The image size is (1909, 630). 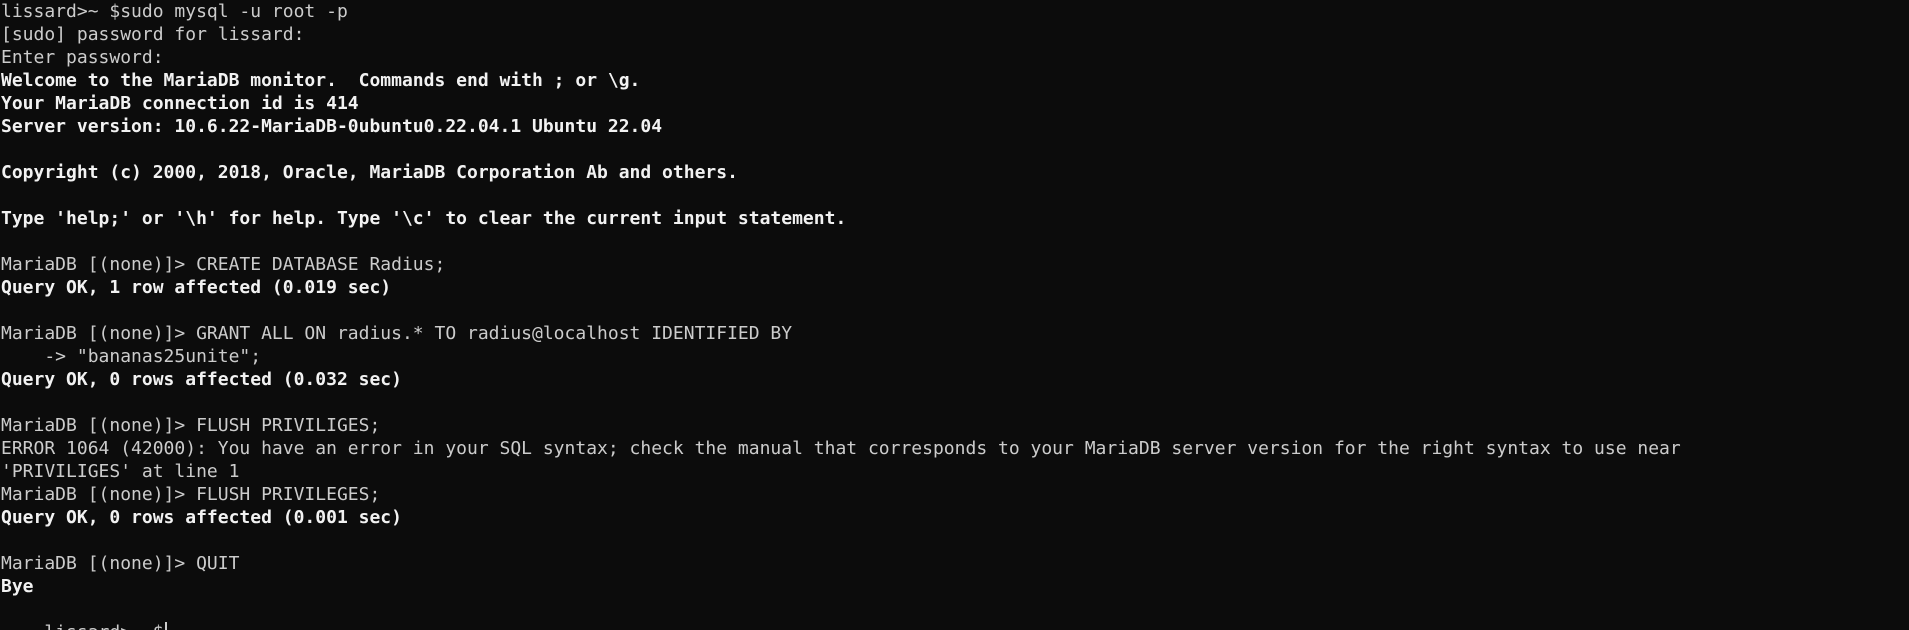 What do you see at coordinates (103, 626) in the screenshot?
I see `shell-prompt: lissard>~ $` at bounding box center [103, 626].